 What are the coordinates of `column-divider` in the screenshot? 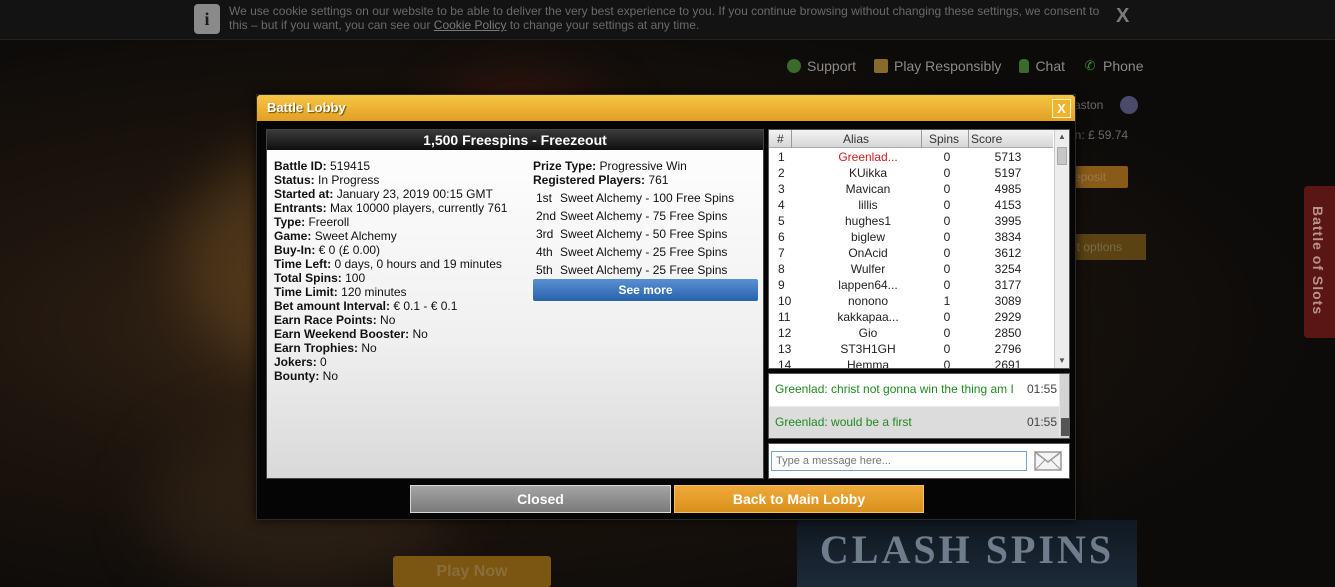 It's located at (791, 139).